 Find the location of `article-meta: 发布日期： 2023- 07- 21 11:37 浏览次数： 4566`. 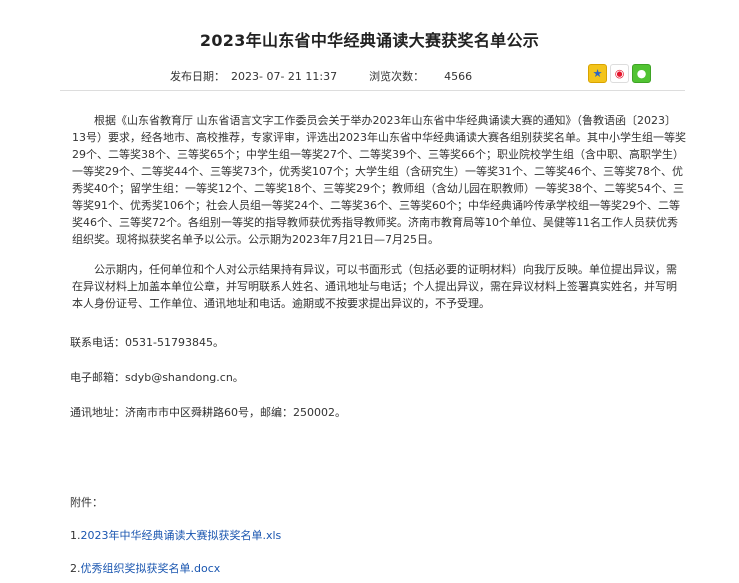

article-meta: 发布日期： 2023- 07- 21 11:37 浏览次数： 4566 is located at coordinates (321, 76).